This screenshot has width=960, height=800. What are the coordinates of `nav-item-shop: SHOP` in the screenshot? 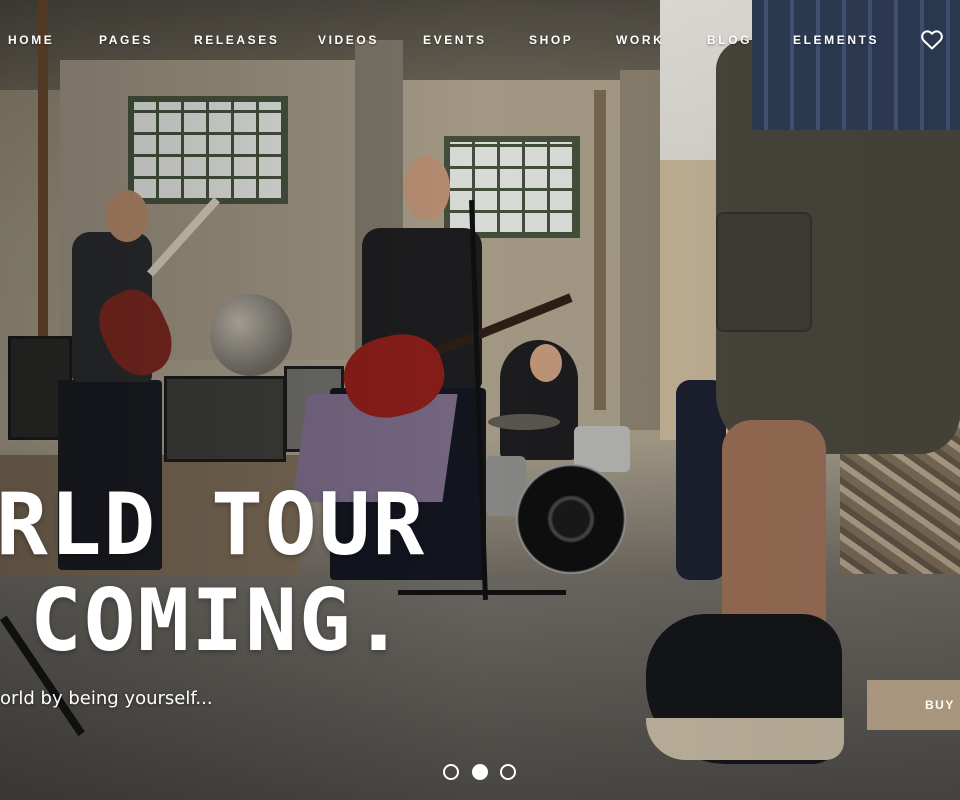 It's located at (551, 40).